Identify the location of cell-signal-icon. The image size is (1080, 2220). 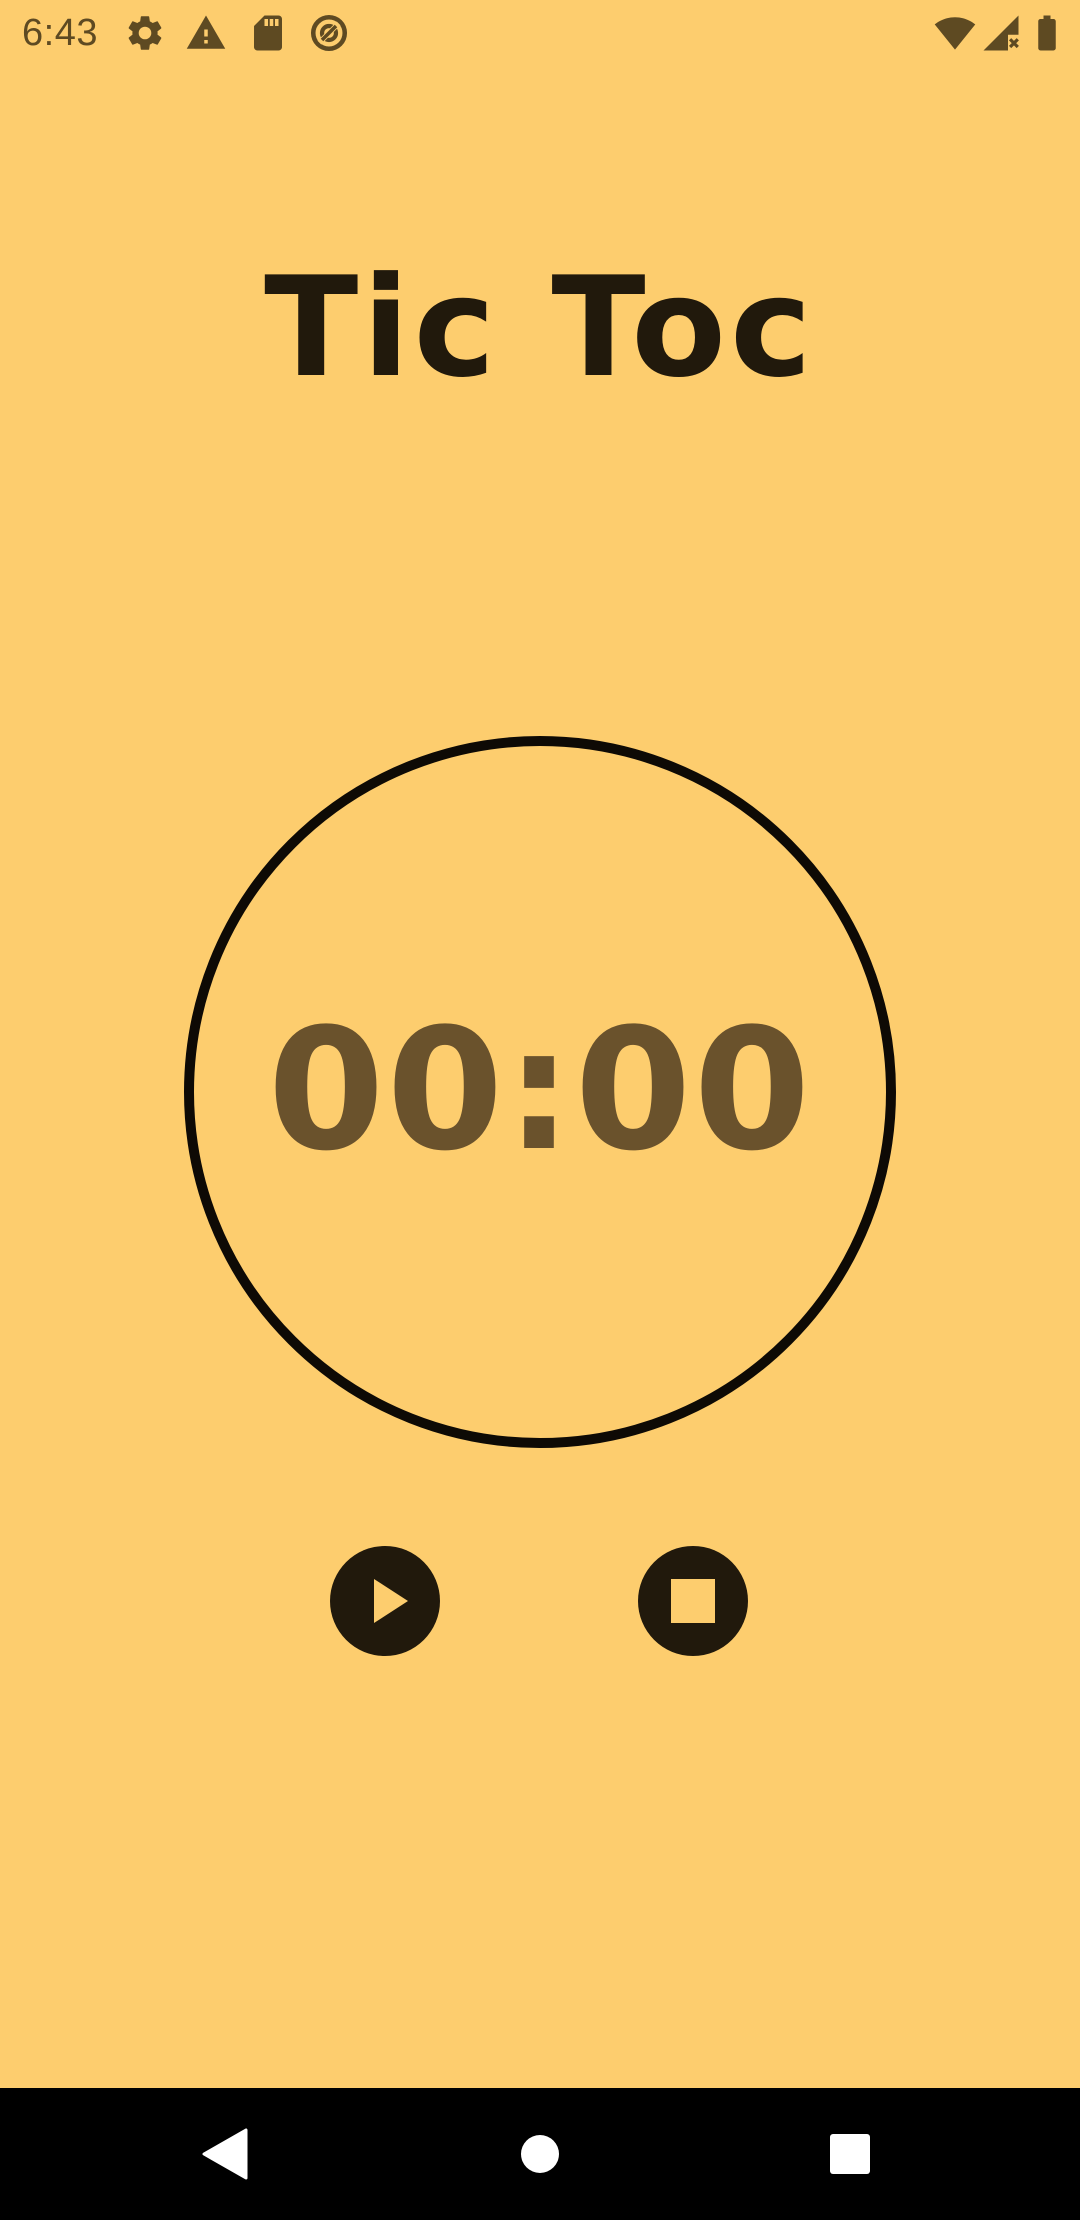
(1001, 33).